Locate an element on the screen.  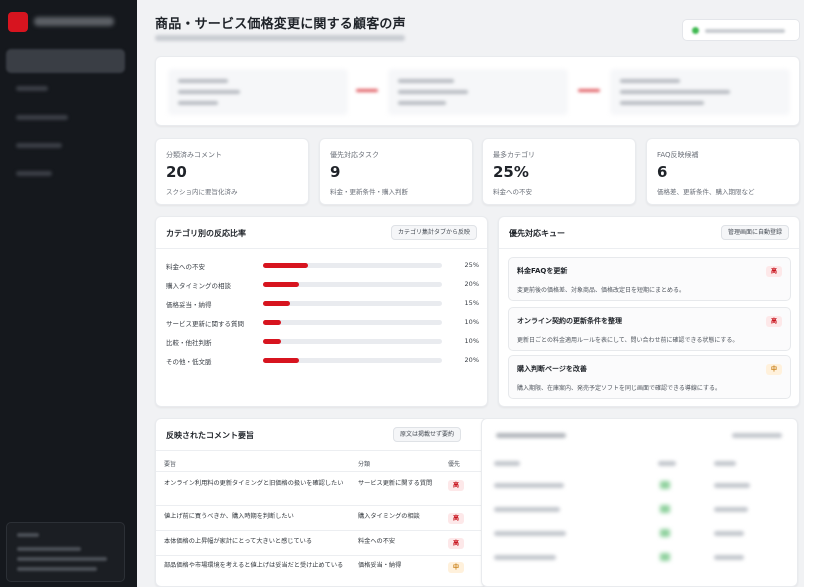
panel-title: カテゴリ別の反応比率 is located at coordinates (206, 233).